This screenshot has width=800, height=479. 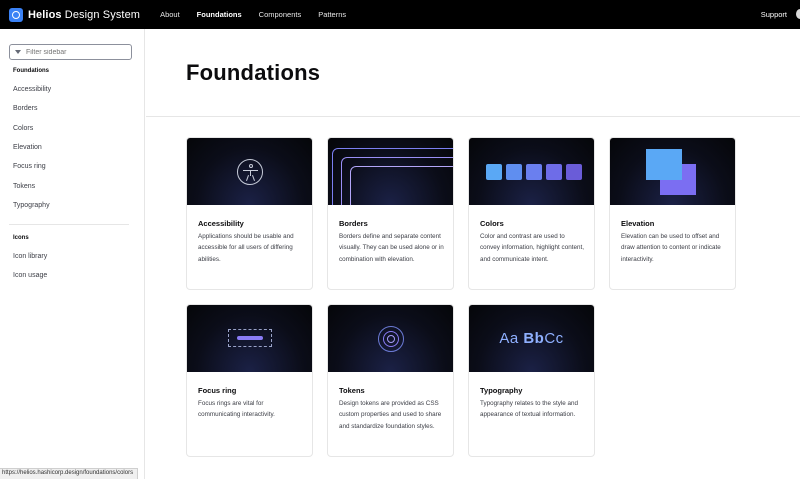 I want to click on filter-input, so click(x=76, y=52).